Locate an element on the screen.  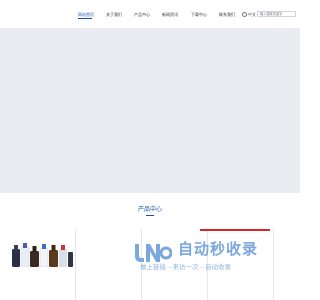
watermark-brand: 自动秒收录 is located at coordinates (218, 249).